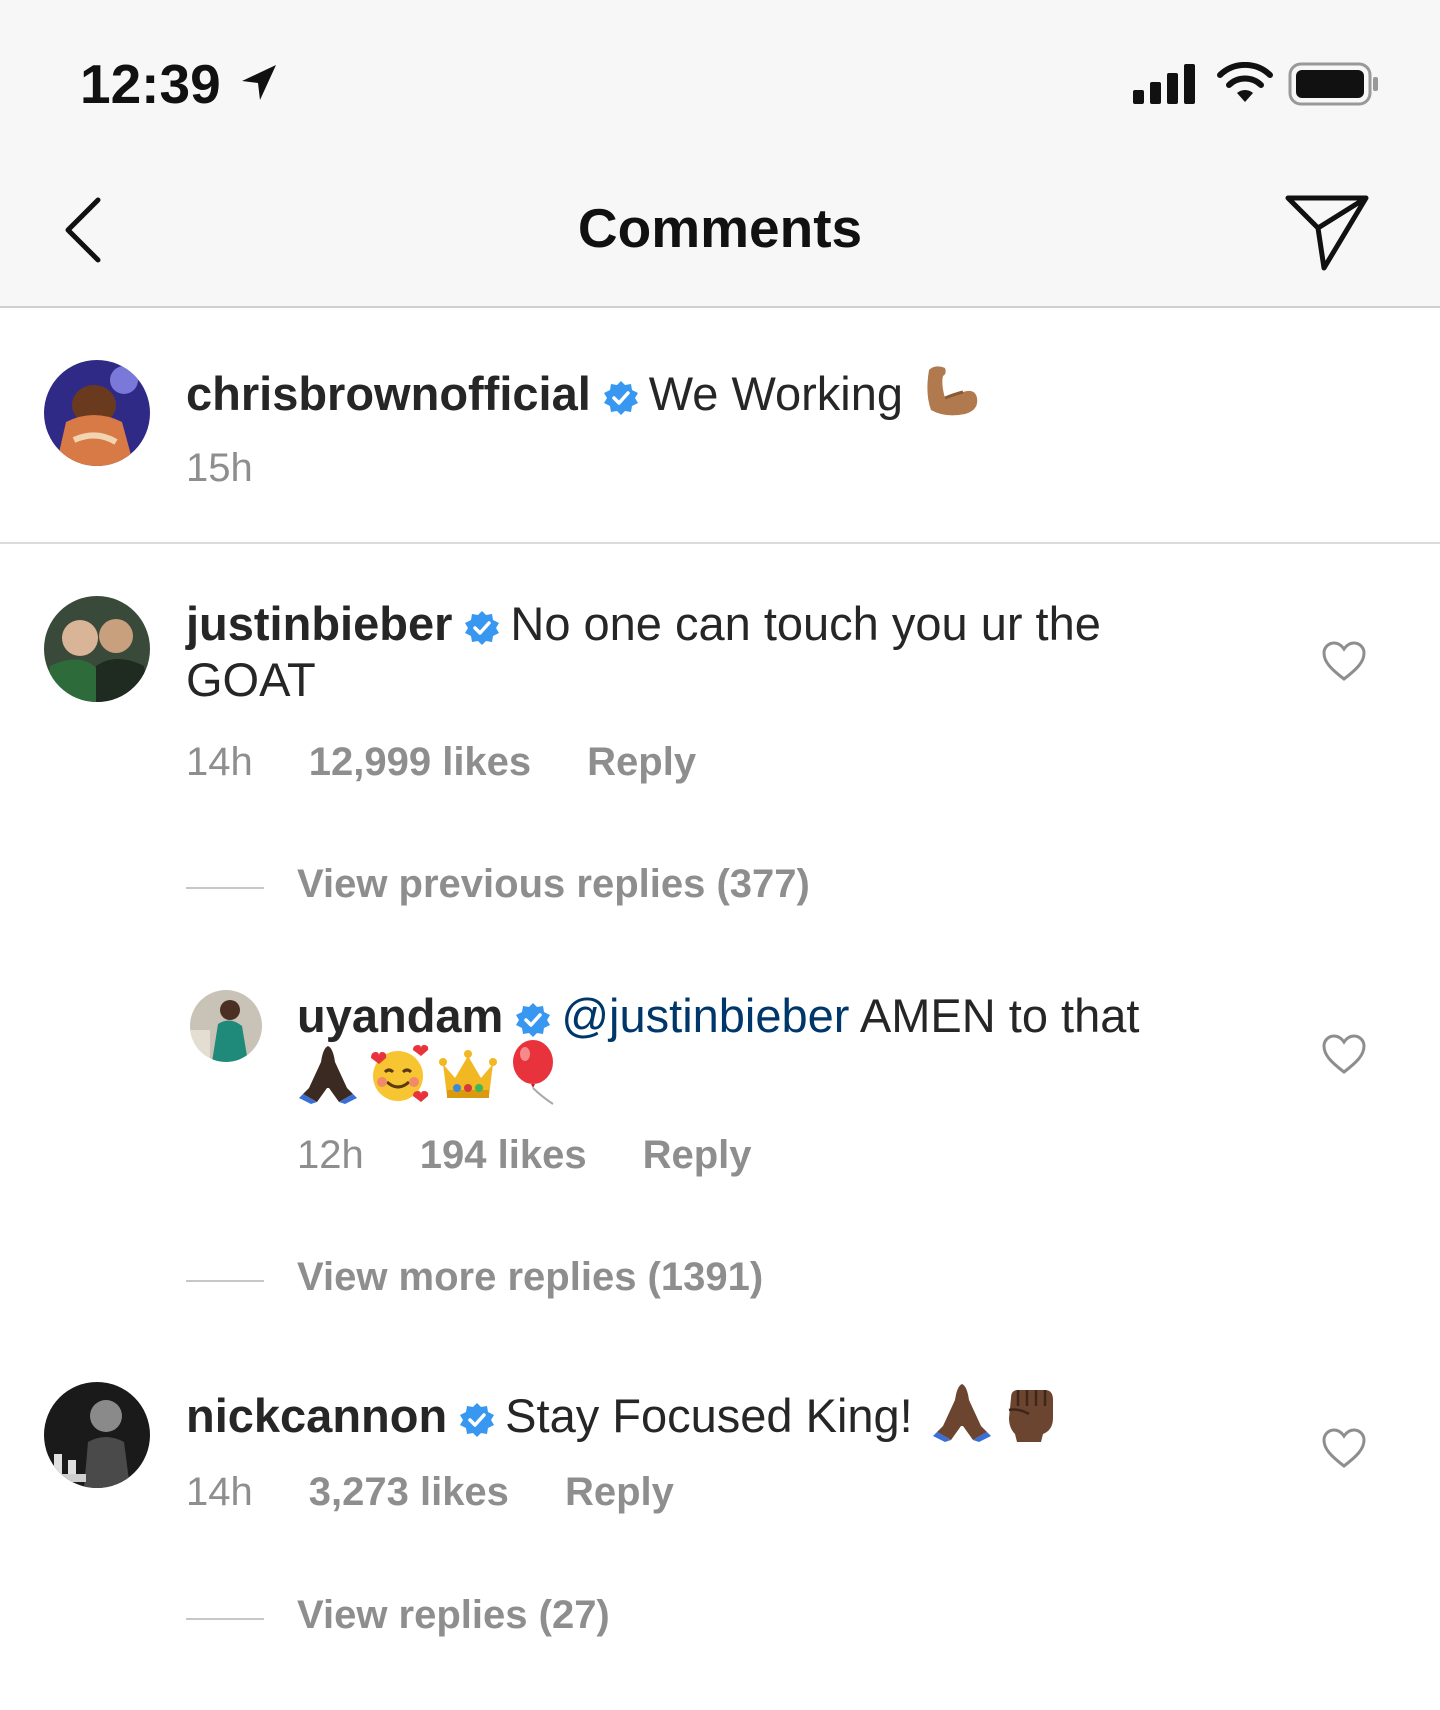 The height and width of the screenshot is (1710, 1440). What do you see at coordinates (503, 1155) in the screenshot?
I see `likes-count: 194 likes` at bounding box center [503, 1155].